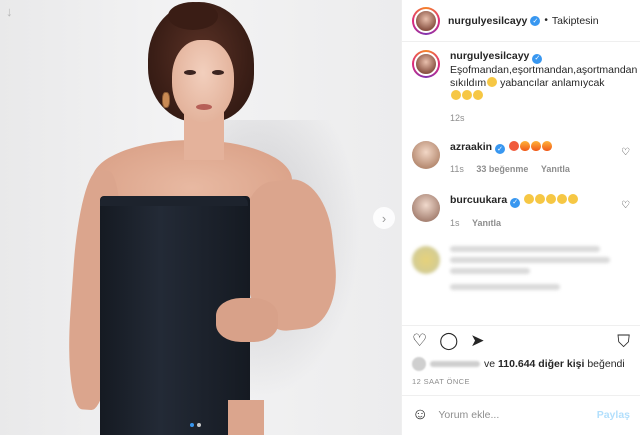  What do you see at coordinates (478, 200) in the screenshot?
I see `comment-username: burcuukara` at bounding box center [478, 200].